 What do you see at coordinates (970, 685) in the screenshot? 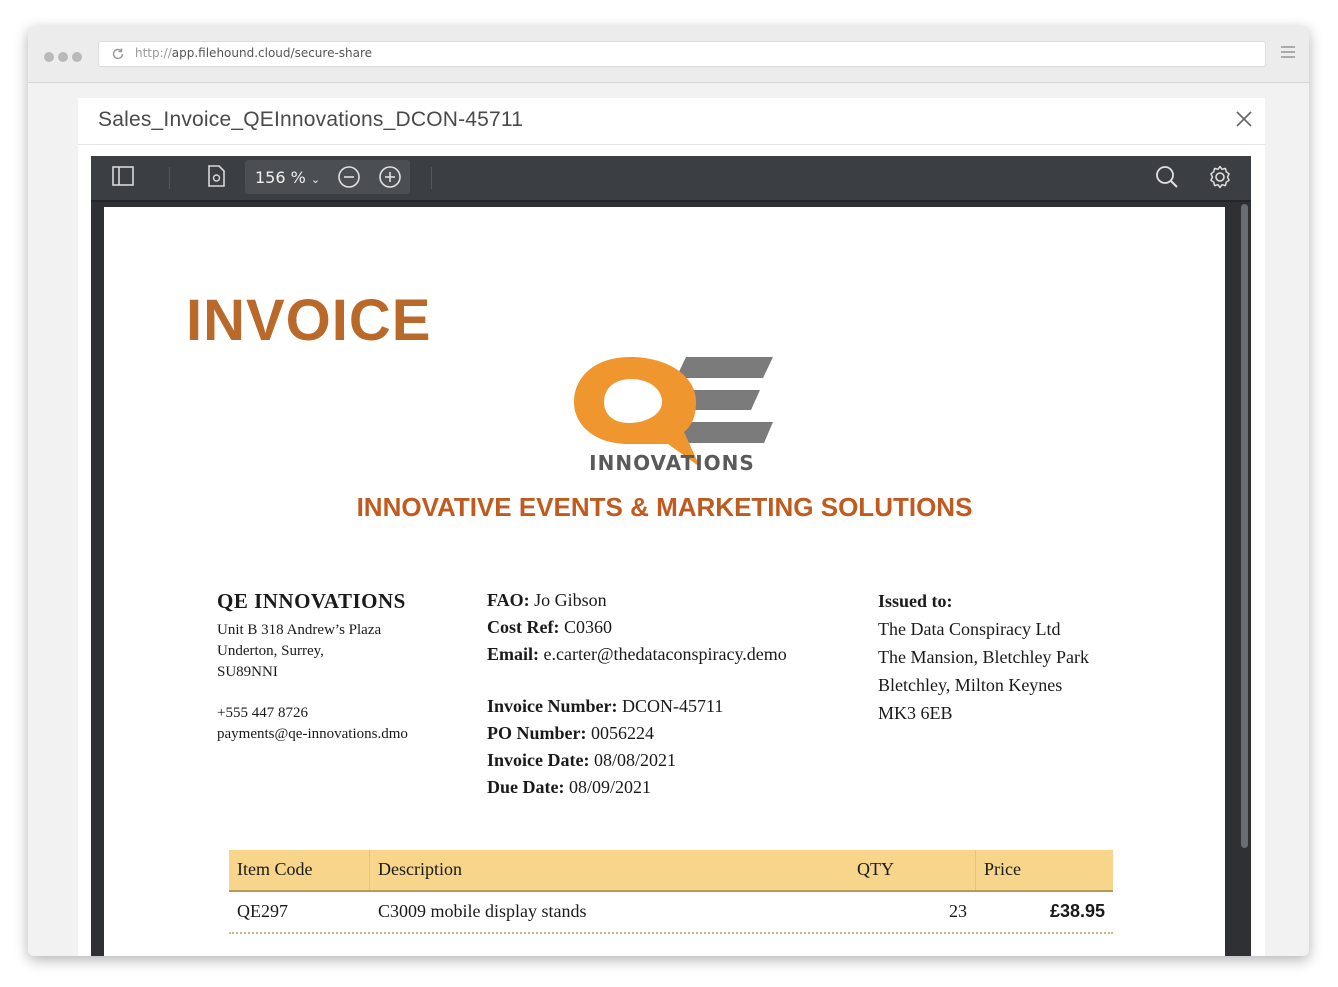
I see `issued-to-line: Bletchley, Milton Keynes` at bounding box center [970, 685].